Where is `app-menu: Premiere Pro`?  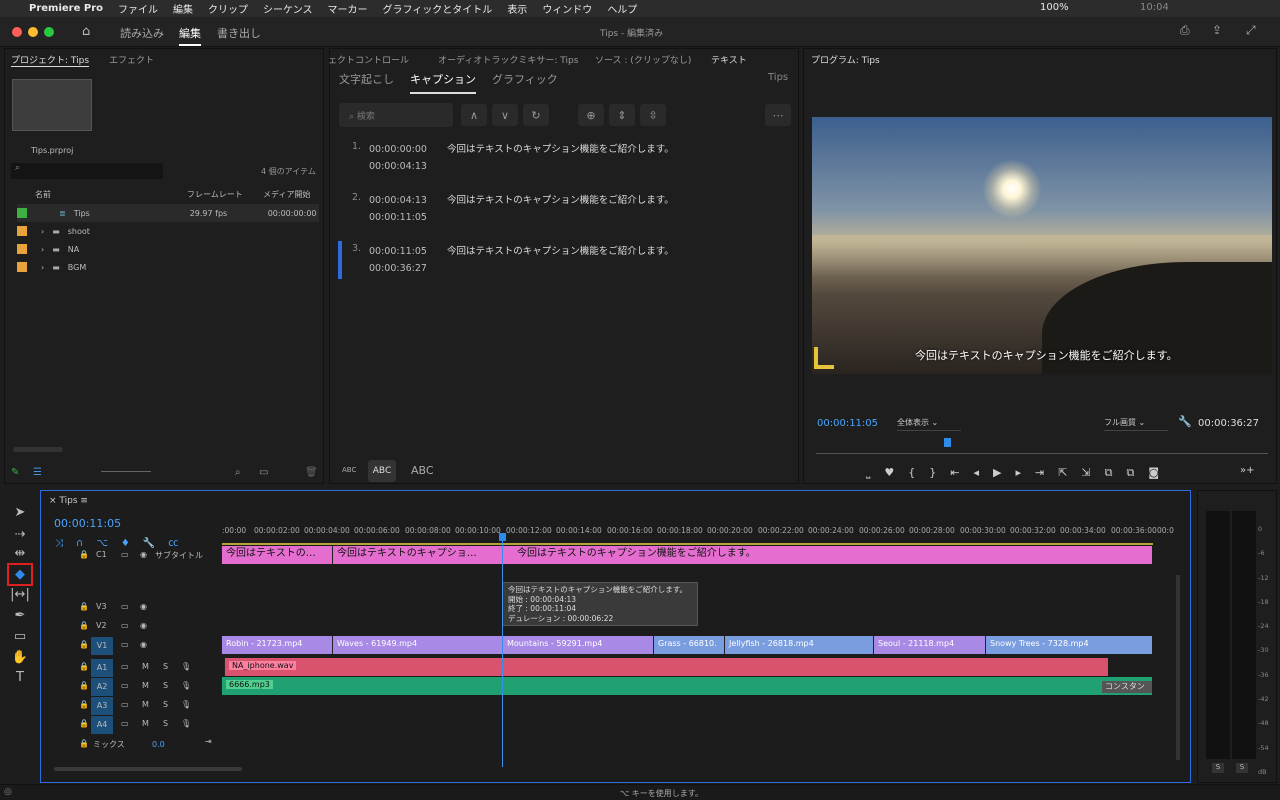
app-menu: Premiere Pro is located at coordinates (66, 8).